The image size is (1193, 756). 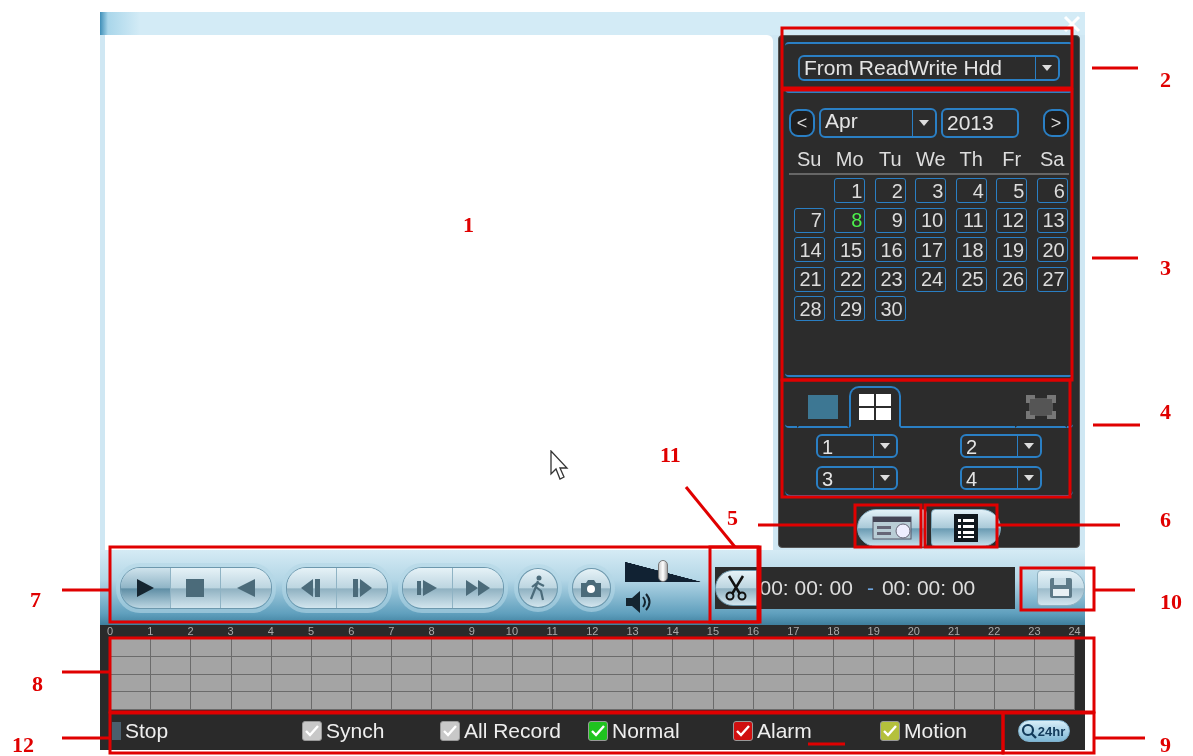 What do you see at coordinates (1052, 191) in the screenshot?
I see `calendar-day: 6` at bounding box center [1052, 191].